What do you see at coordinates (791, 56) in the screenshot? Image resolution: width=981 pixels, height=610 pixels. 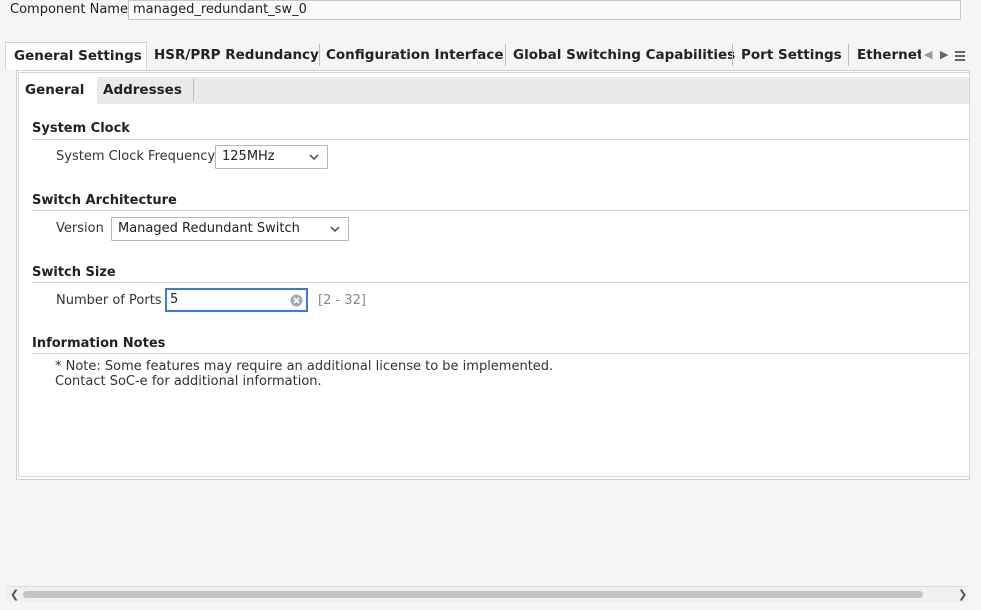 I see `tab-port-settings: Port Settings` at bounding box center [791, 56].